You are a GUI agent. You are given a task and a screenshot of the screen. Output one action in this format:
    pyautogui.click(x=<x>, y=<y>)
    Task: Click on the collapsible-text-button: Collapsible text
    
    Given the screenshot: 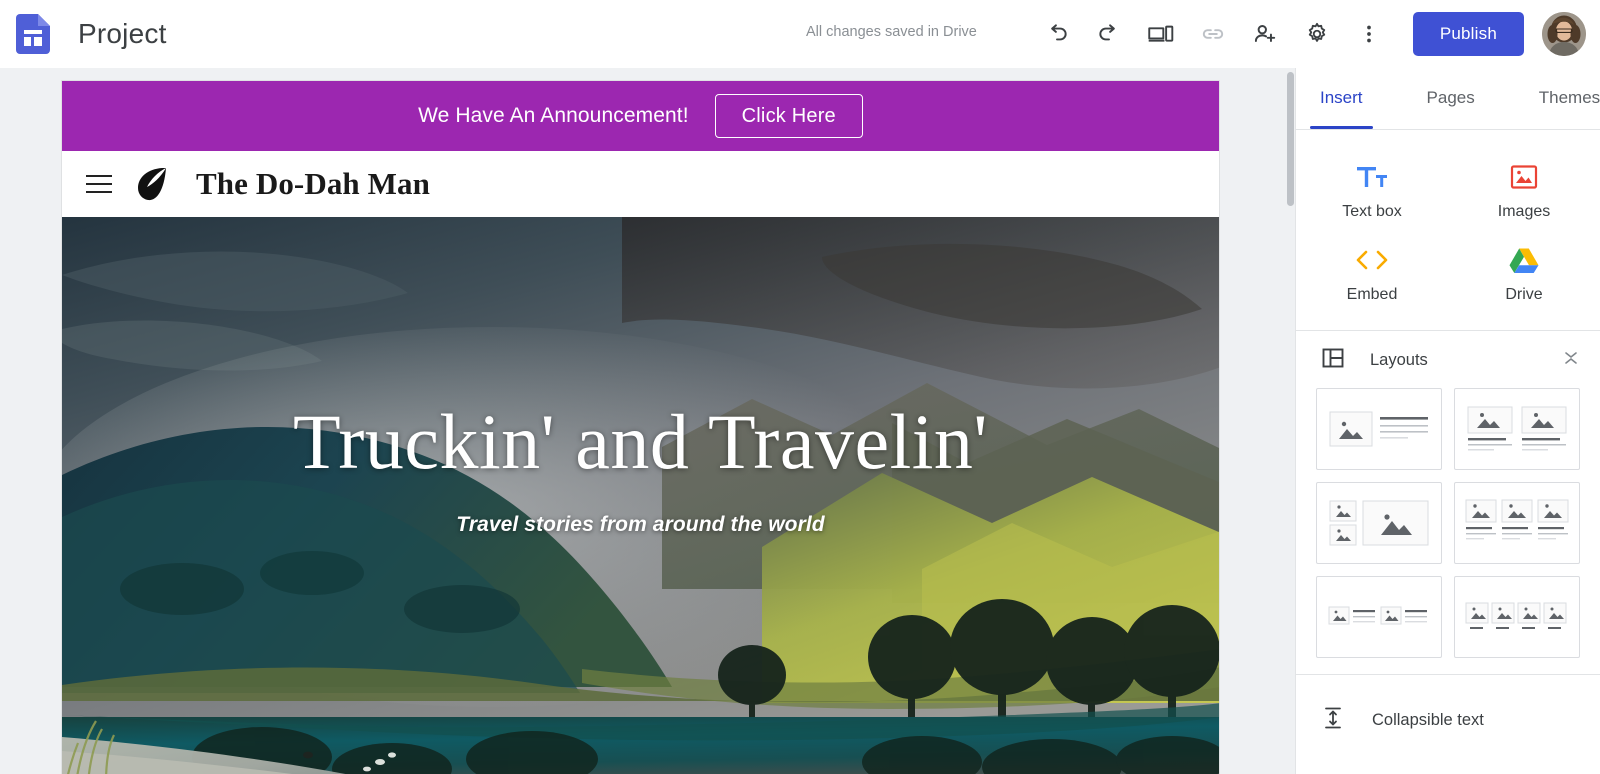 What is the action you would take?
    pyautogui.click(x=1448, y=710)
    